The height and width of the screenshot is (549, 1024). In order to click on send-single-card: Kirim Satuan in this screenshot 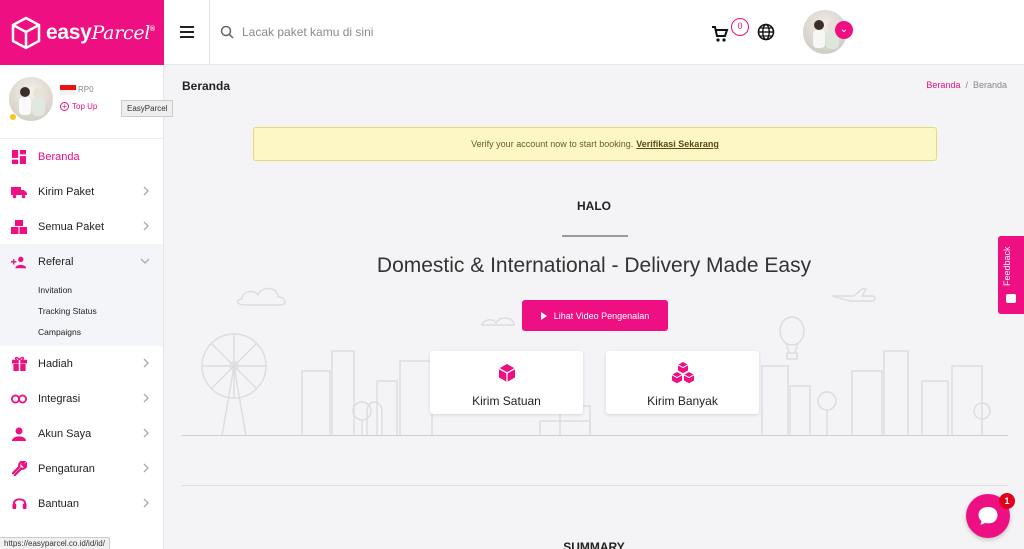, I will do `click(506, 382)`.